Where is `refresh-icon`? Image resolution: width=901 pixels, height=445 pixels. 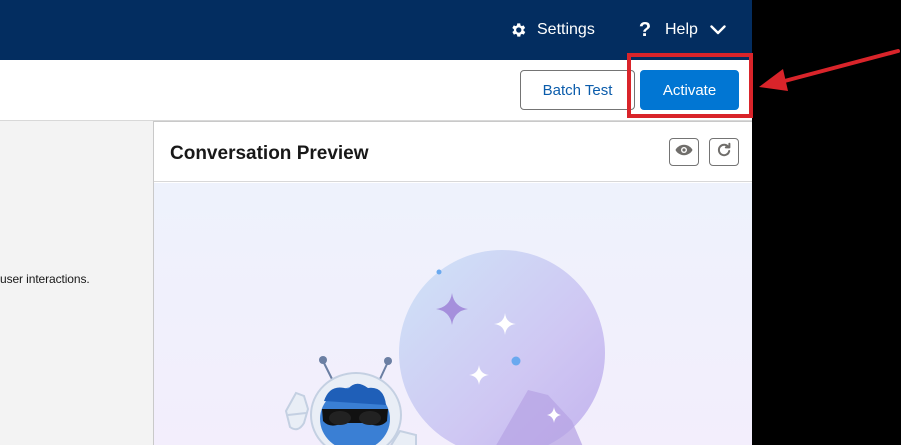
refresh-icon is located at coordinates (724, 152).